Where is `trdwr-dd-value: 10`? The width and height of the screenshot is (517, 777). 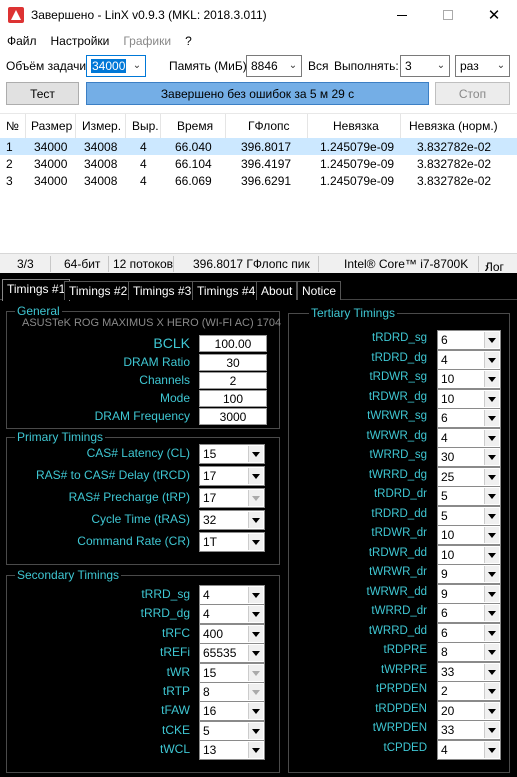 trdwr-dd-value: 10 is located at coordinates (448, 554).